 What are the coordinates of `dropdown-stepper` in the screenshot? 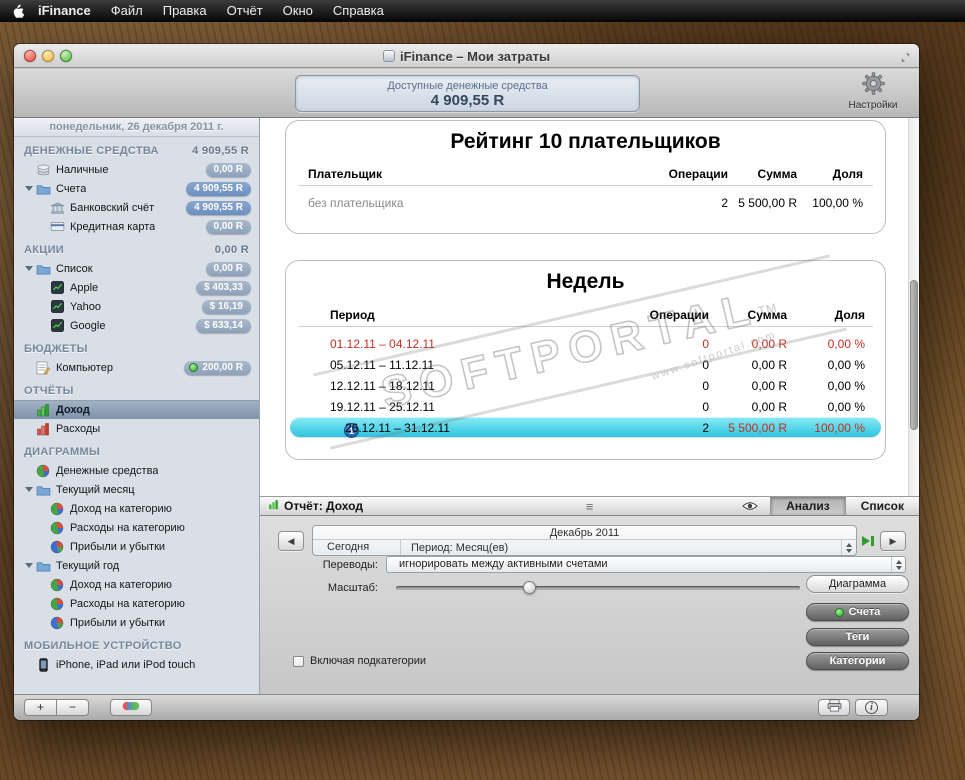 It's located at (898, 564).